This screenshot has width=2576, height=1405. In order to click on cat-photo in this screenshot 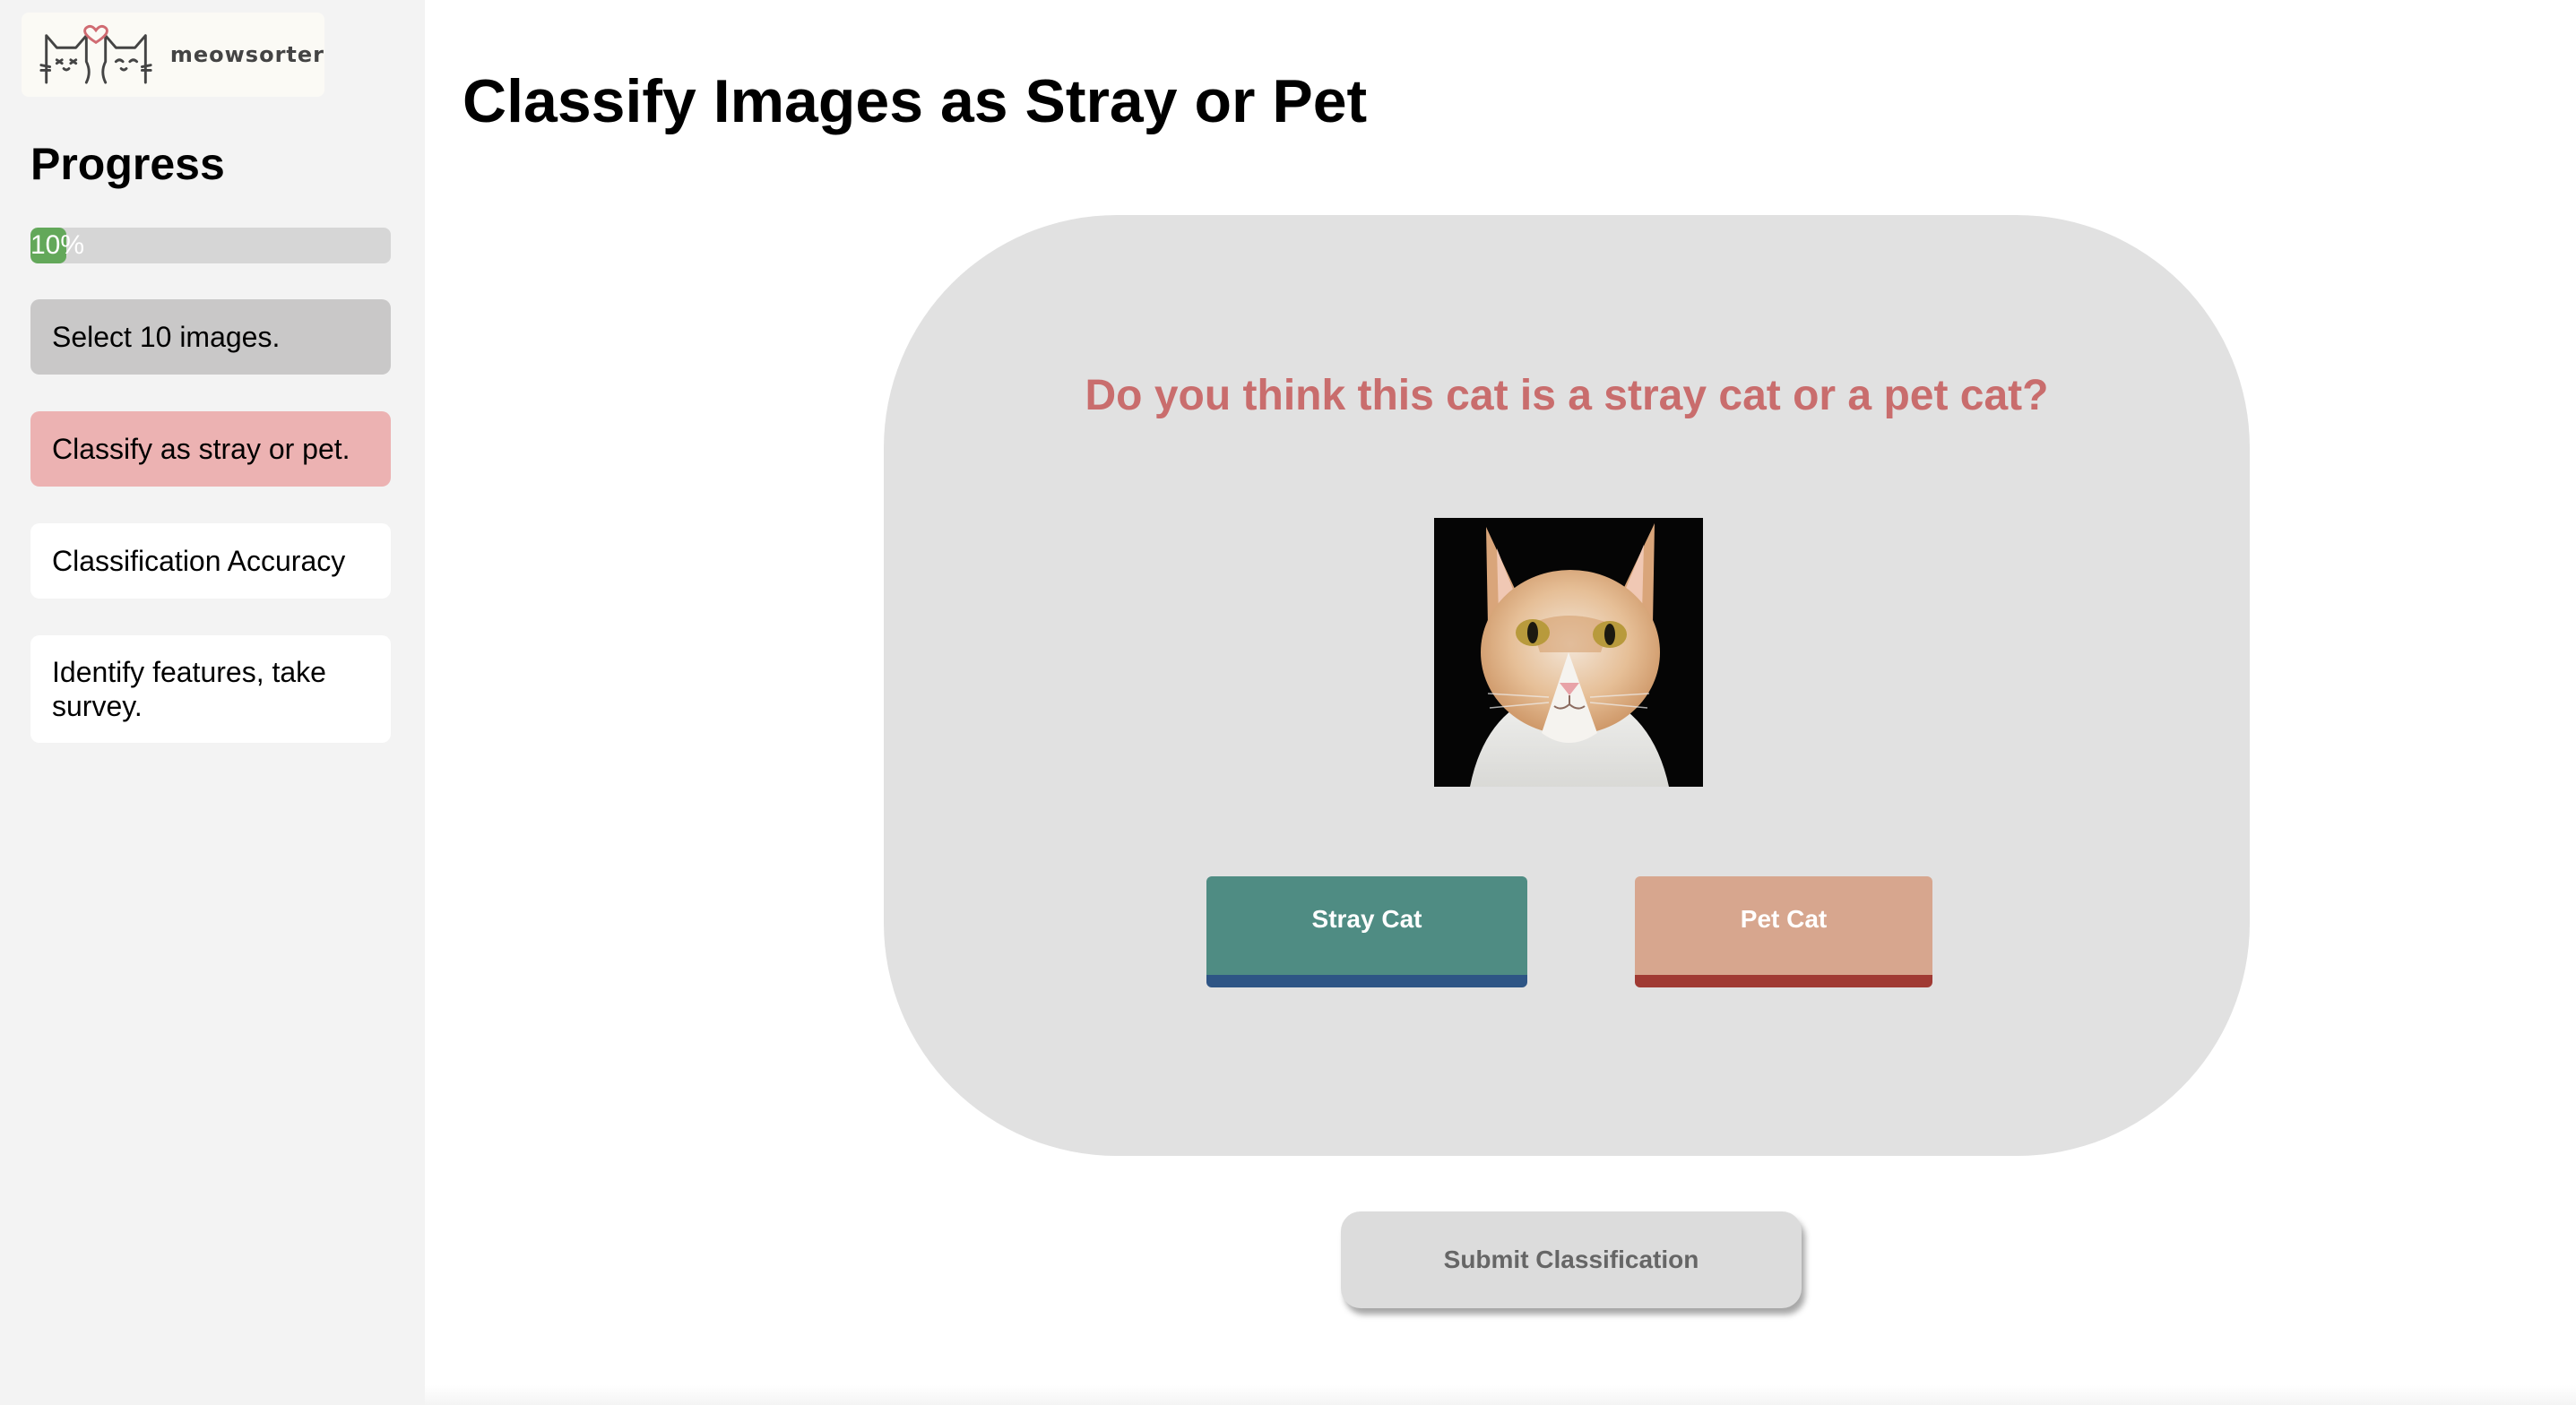, I will do `click(1568, 653)`.